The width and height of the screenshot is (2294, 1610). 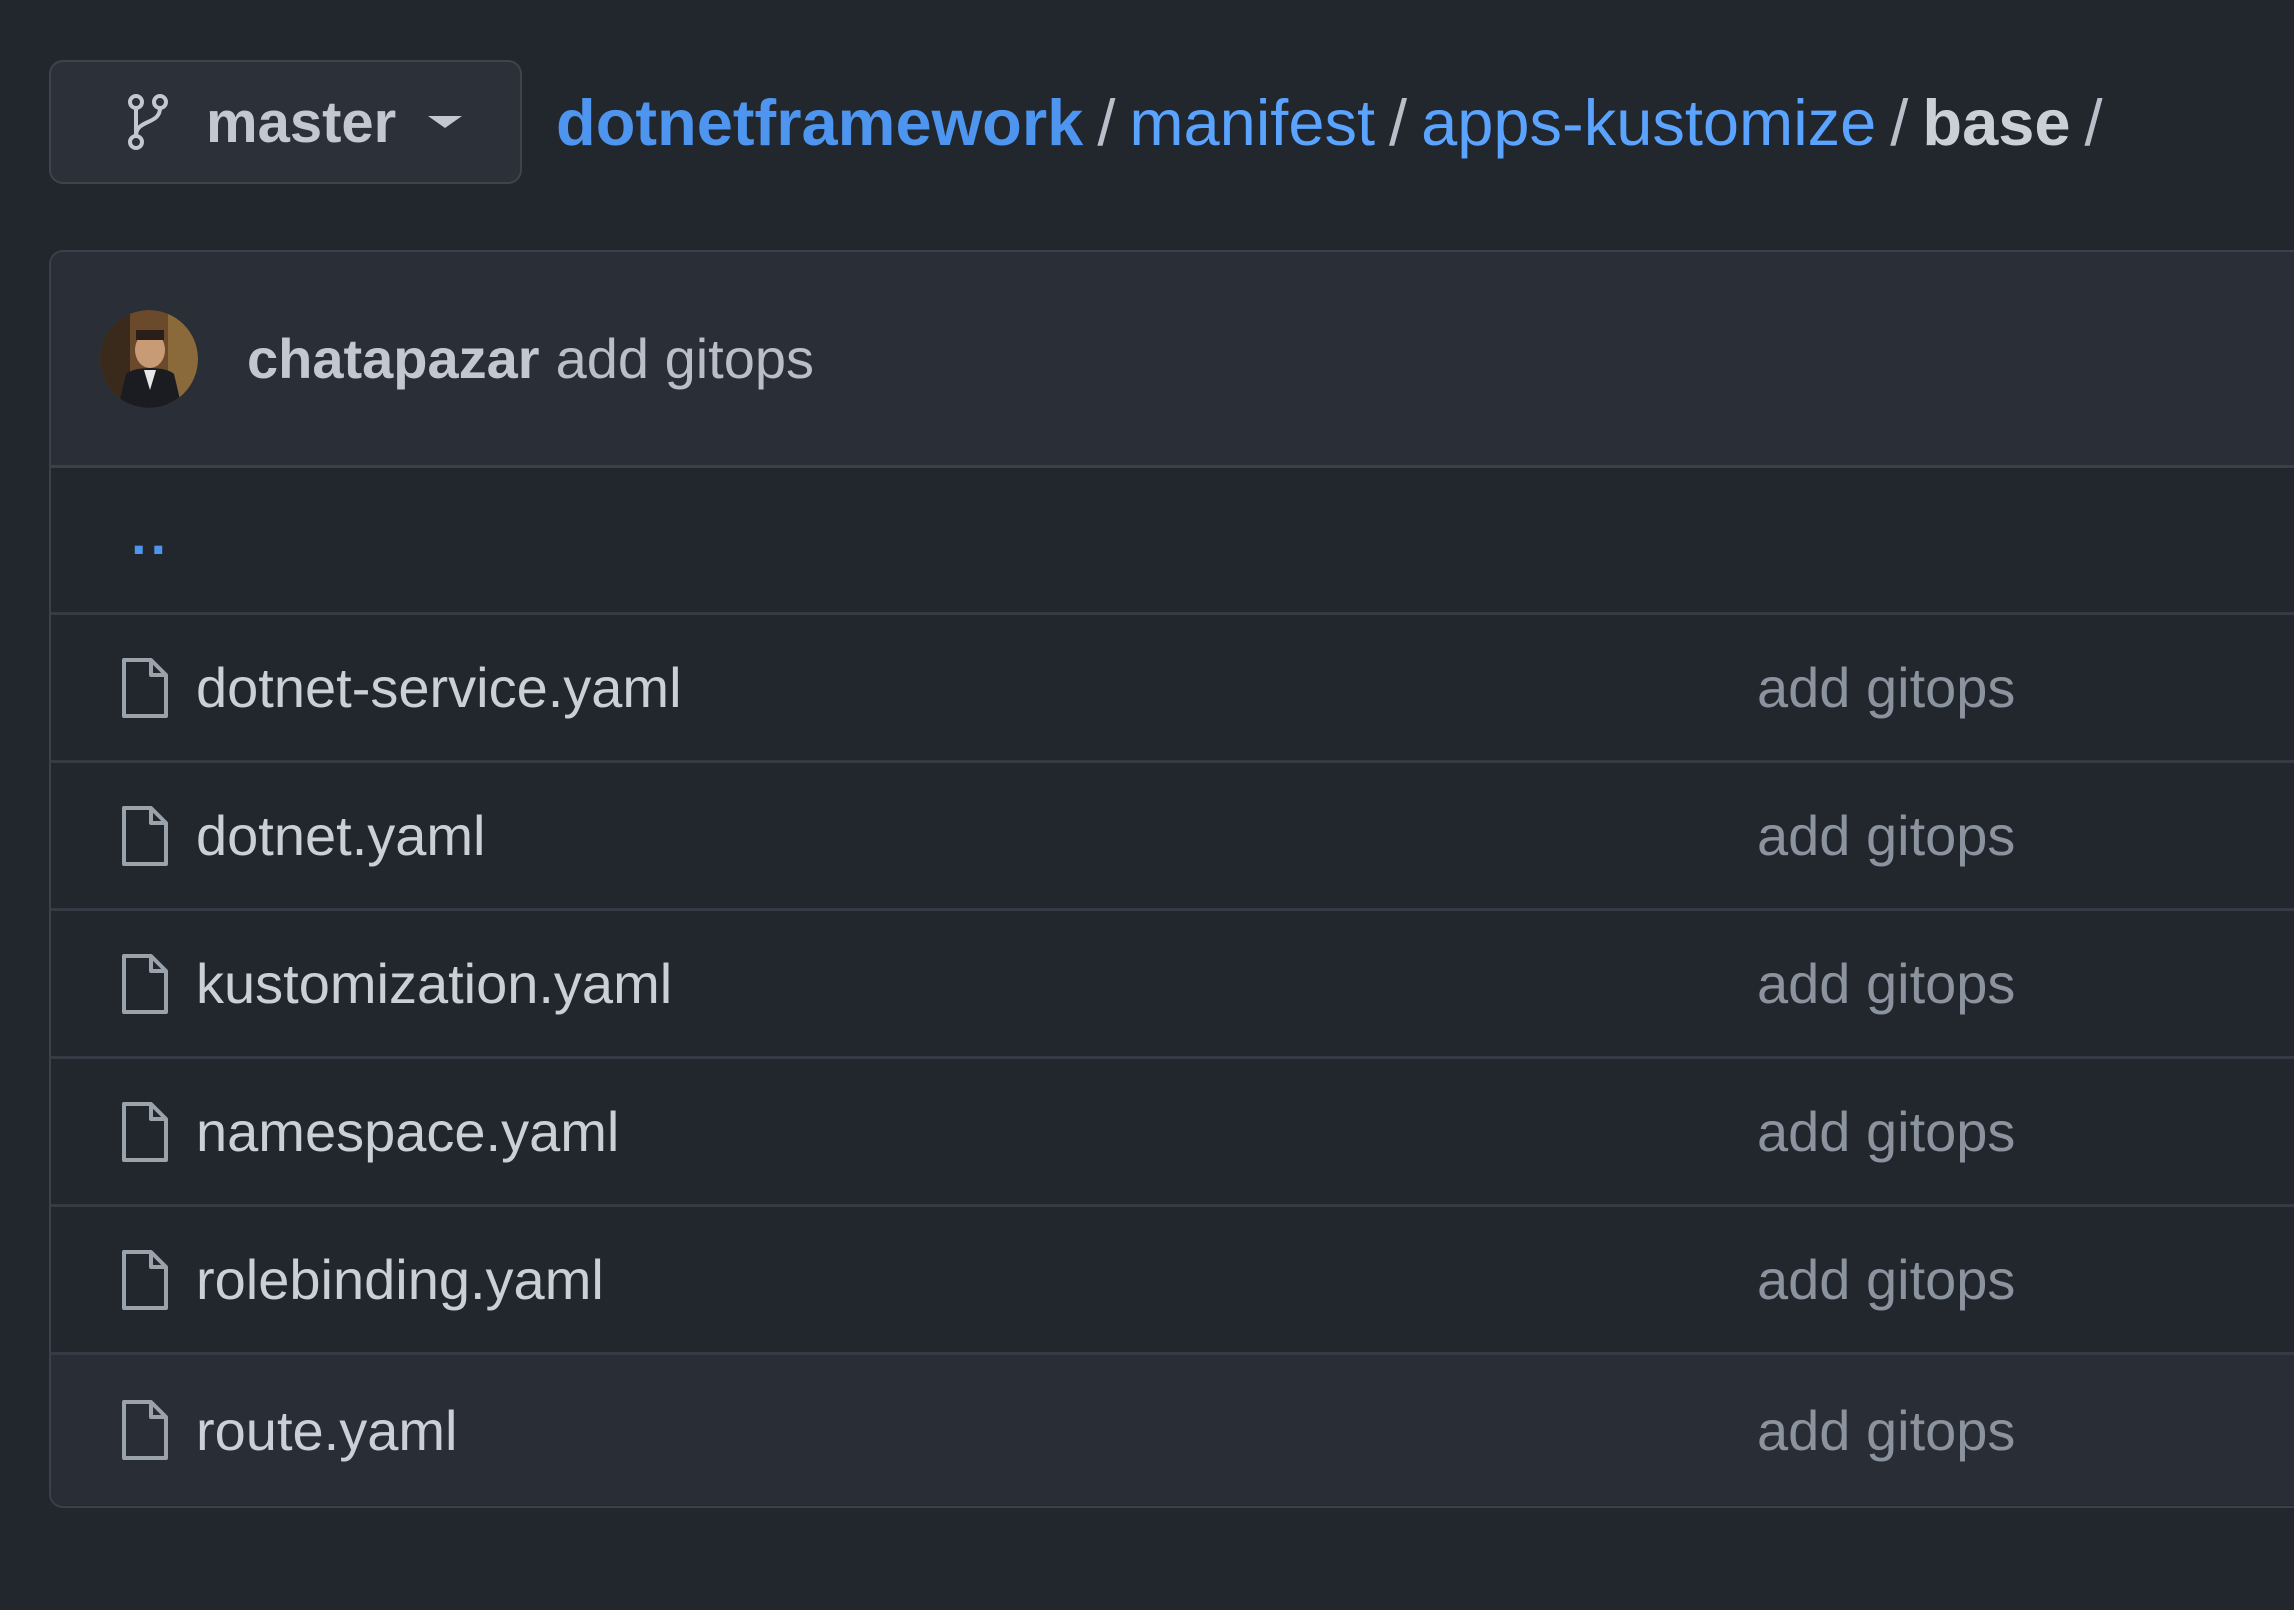 I want to click on latest-commit-bar: chatapazar add gitops, so click(x=1172, y=360).